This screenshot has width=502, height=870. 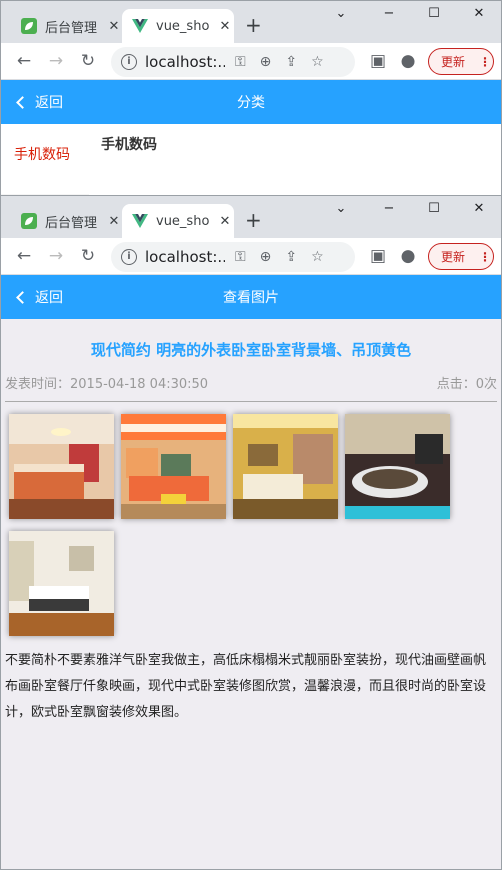 I want to click on sidebar-item-phones-digital: 手机数码, so click(x=42, y=154).